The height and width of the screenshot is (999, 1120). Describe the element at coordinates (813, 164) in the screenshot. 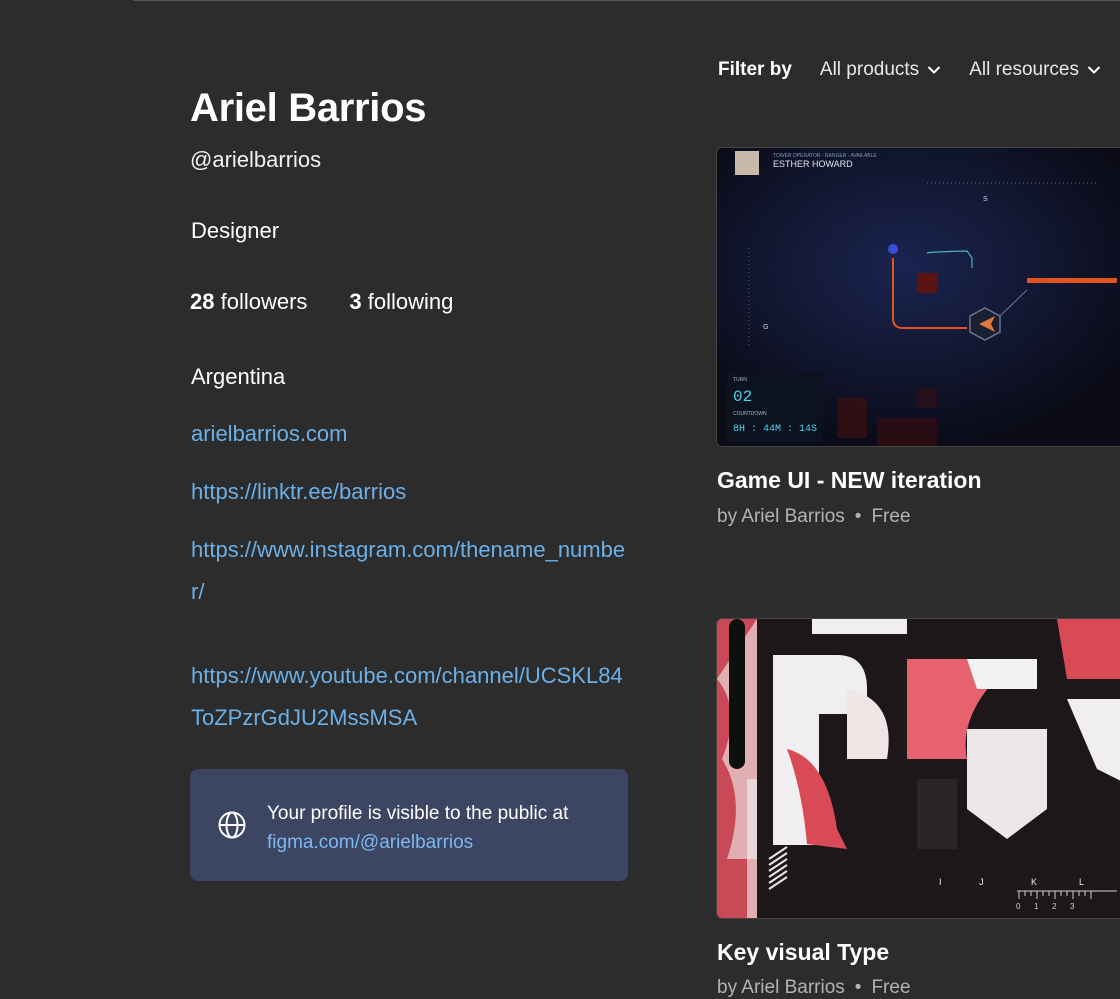

I see `player-name-text: ESTHER HOWARD` at that location.